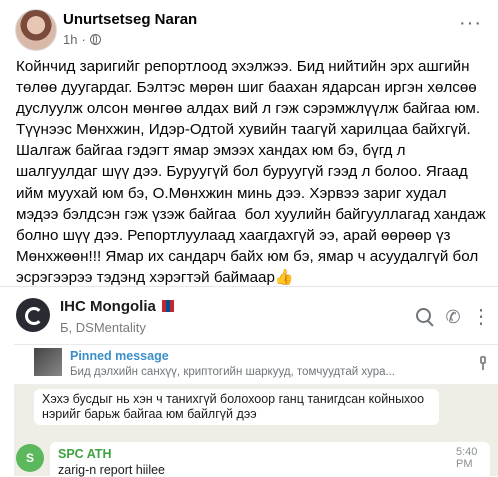  Describe the element at coordinates (481, 317) in the screenshot. I see `menu-icon: ⋮` at that location.